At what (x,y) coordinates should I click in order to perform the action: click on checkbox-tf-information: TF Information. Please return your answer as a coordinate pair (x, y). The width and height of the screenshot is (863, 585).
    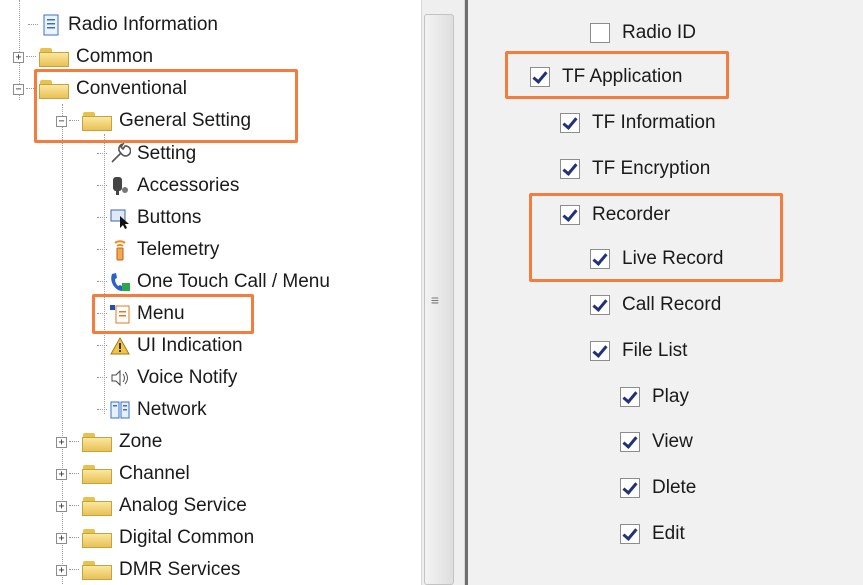
    Looking at the image, I should click on (638, 123).